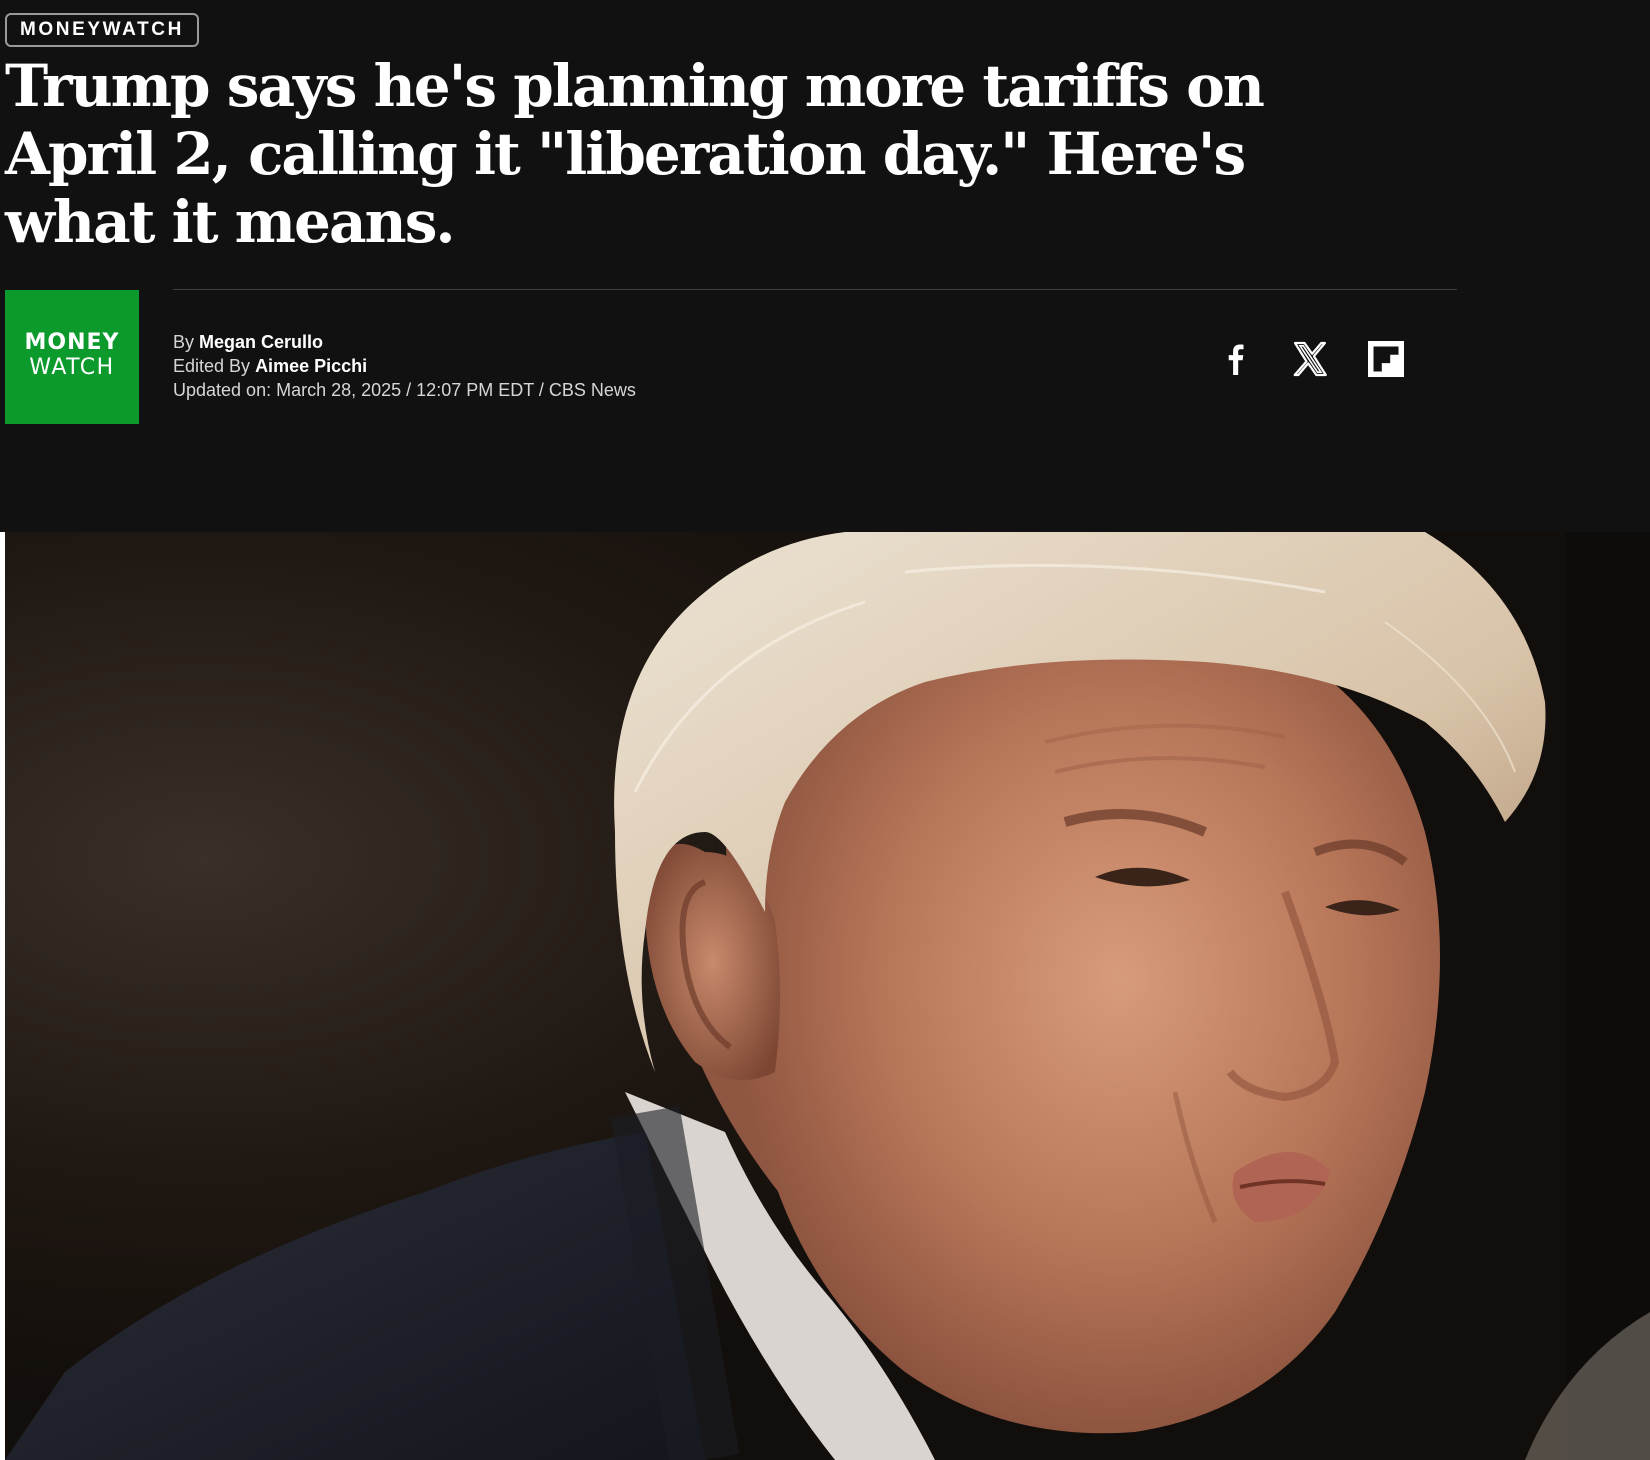 Image resolution: width=1650 pixels, height=1460 pixels. Describe the element at coordinates (212, 366) in the screenshot. I see `editor-prefix: Edited By` at that location.